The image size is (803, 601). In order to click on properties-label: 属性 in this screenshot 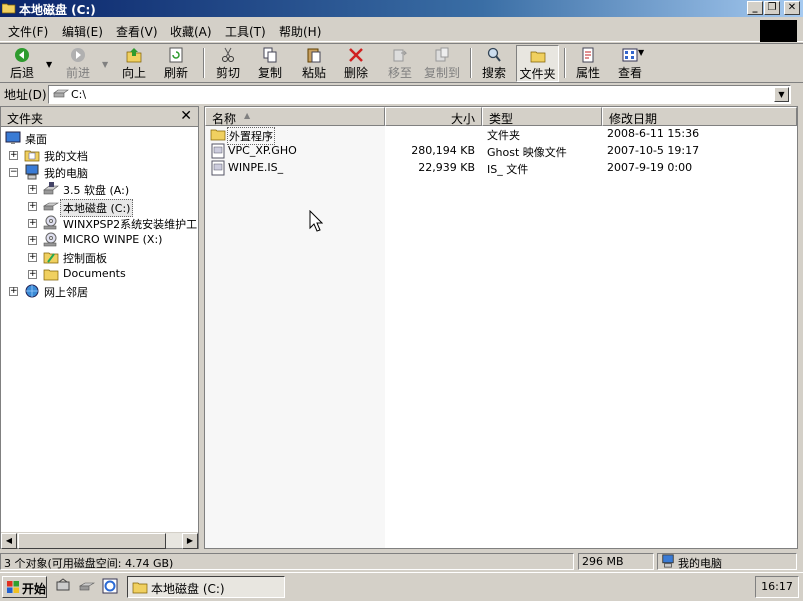, I will do `click(587, 73)`.